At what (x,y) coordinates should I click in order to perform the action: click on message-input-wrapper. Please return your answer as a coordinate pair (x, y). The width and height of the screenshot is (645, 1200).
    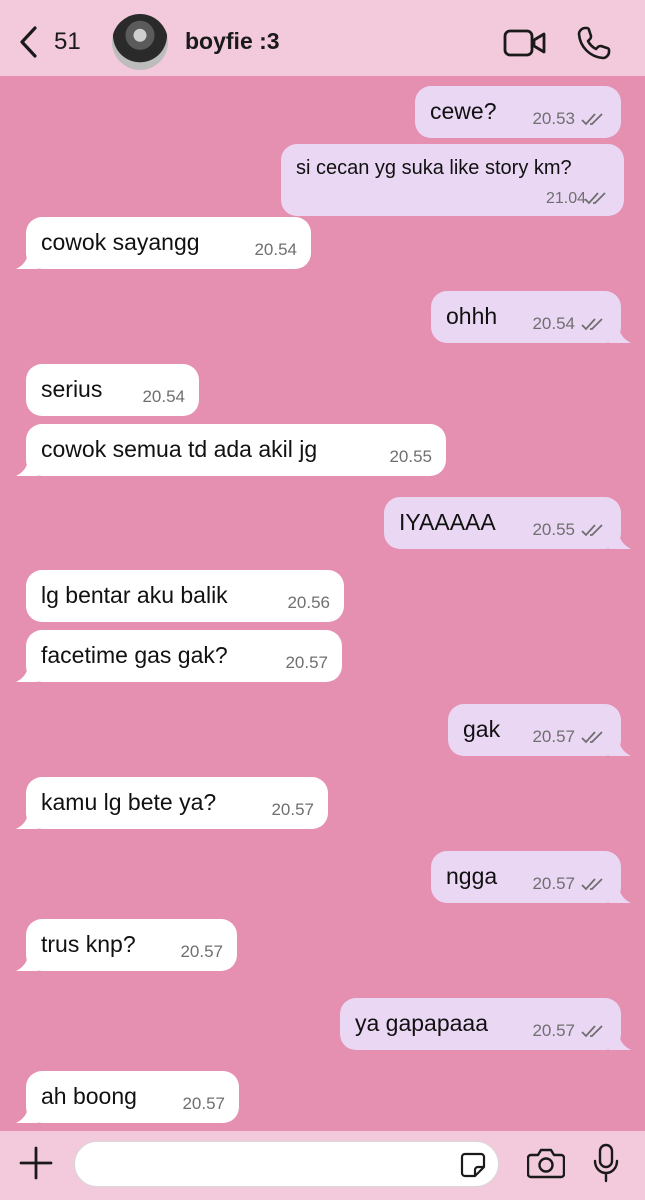
    Looking at the image, I should click on (286, 1164).